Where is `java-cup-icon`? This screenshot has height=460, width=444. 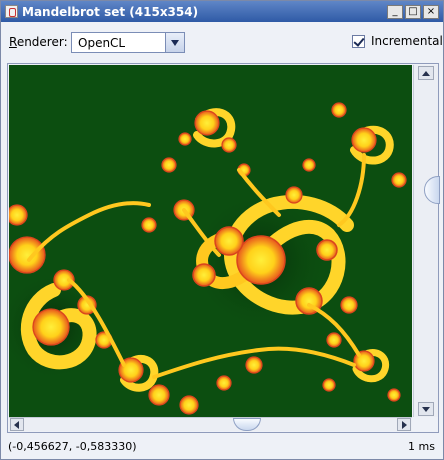 java-cup-icon is located at coordinates (11, 11).